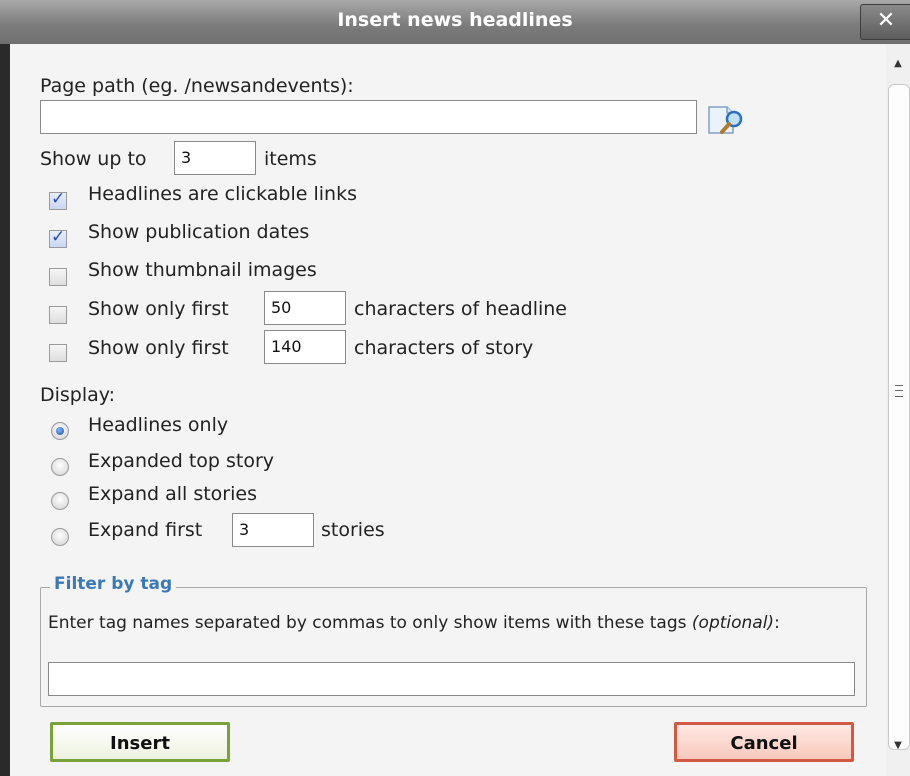 Image resolution: width=910 pixels, height=776 pixels. I want to click on scroll-thumb, so click(899, 417).